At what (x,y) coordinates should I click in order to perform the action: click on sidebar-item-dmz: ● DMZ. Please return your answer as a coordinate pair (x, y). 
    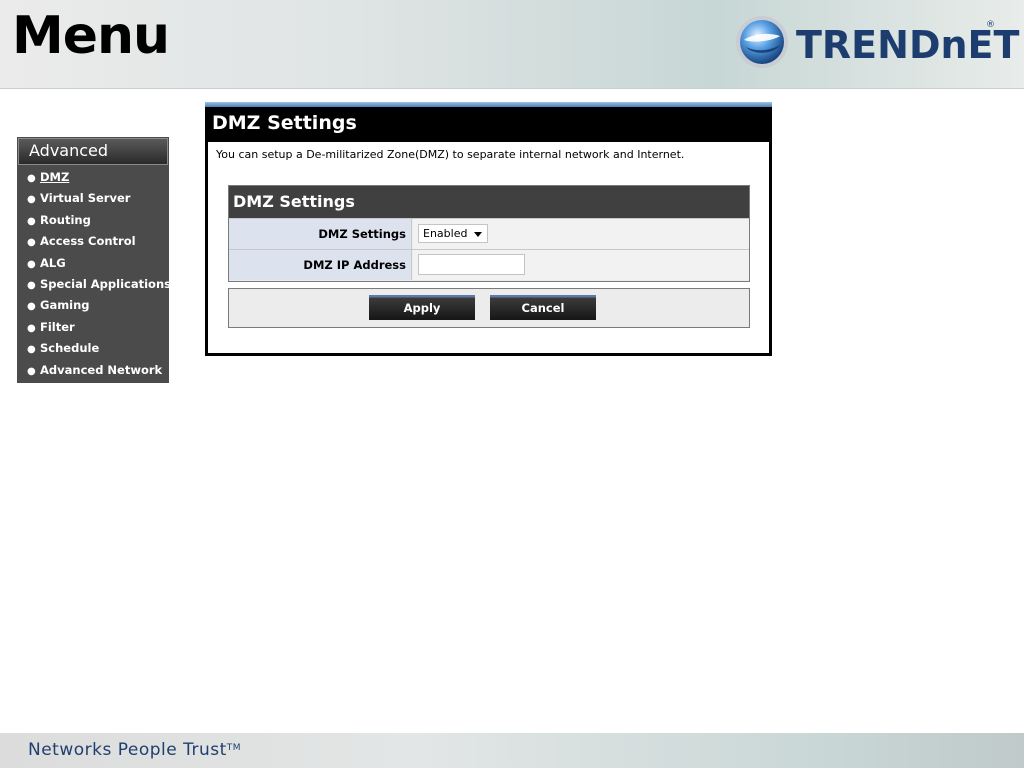
    Looking at the image, I should click on (93, 177).